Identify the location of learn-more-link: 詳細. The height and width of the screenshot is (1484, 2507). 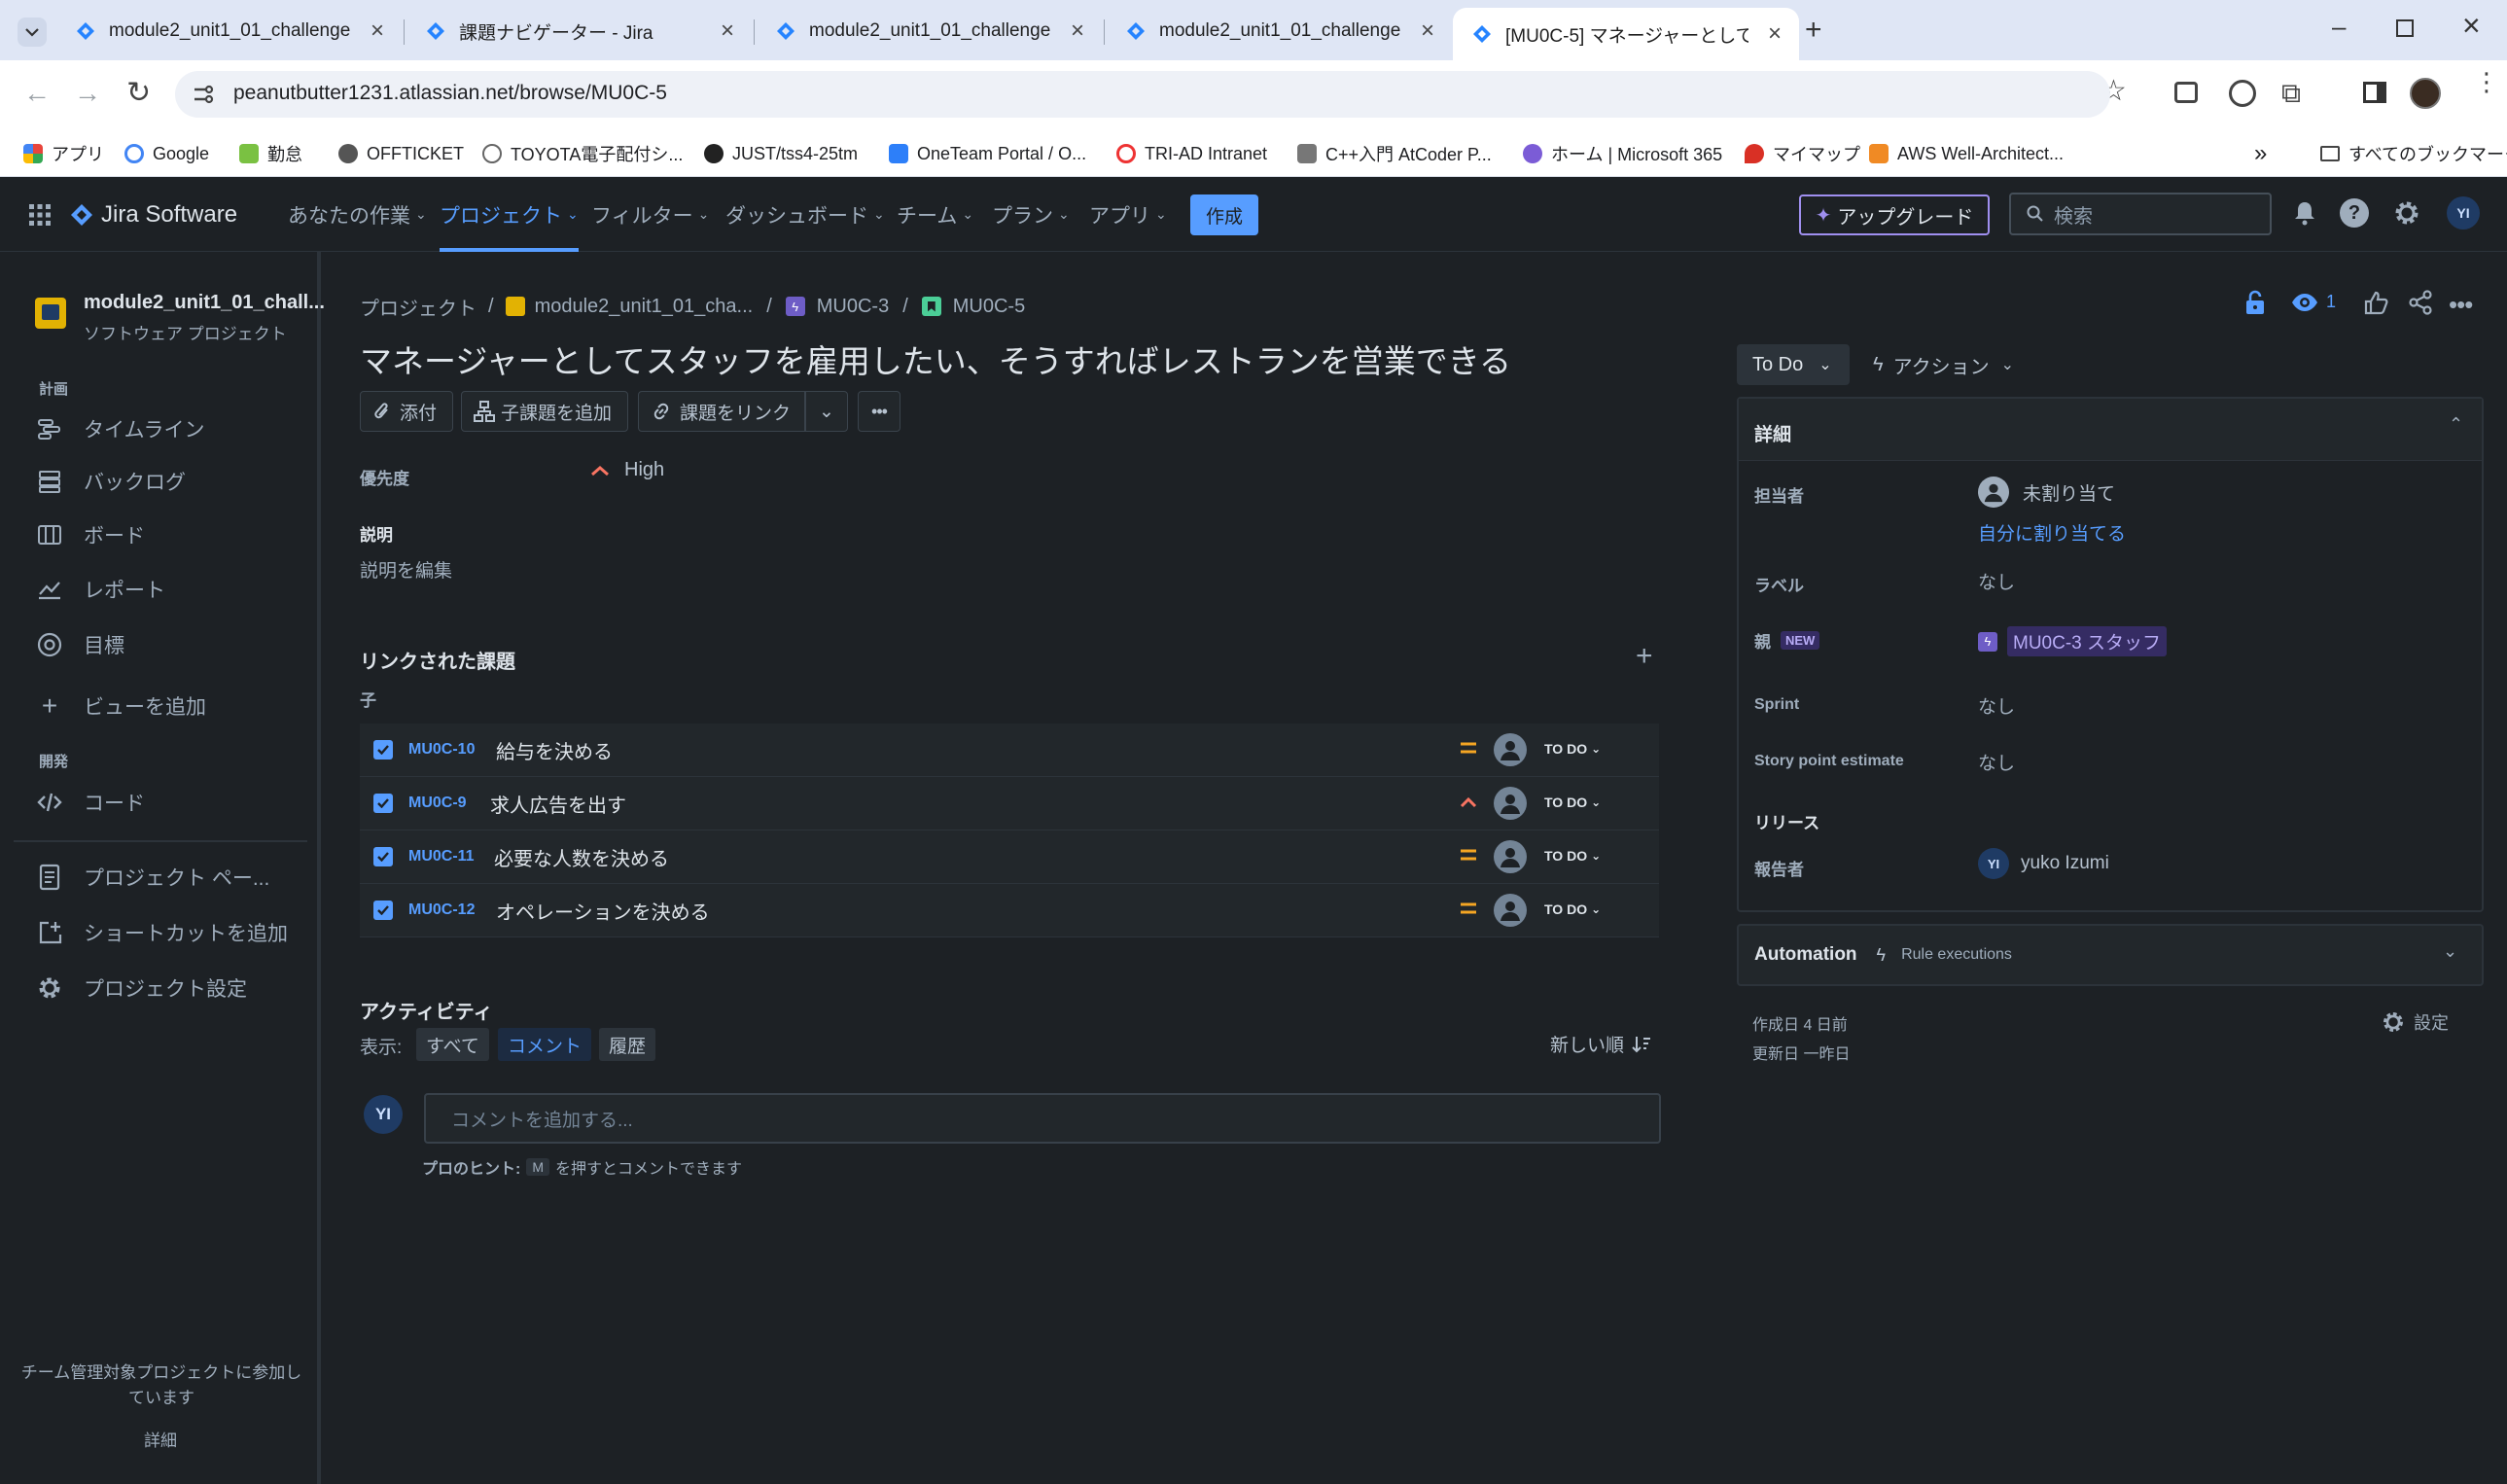
(160, 1439).